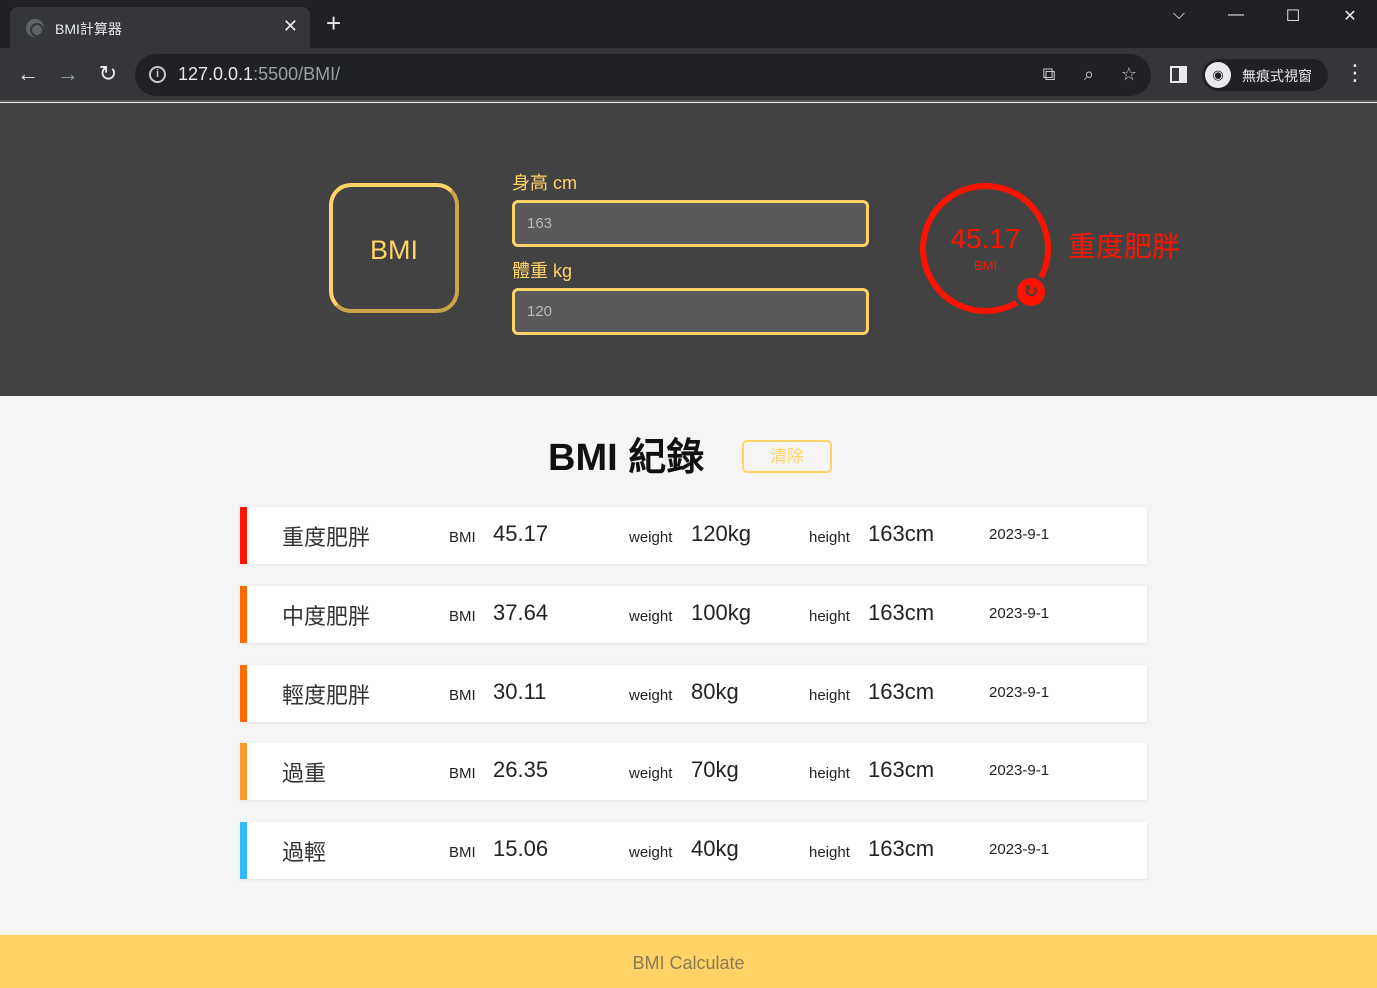  I want to click on more-menu-icon: ⋮, so click(1355, 73).